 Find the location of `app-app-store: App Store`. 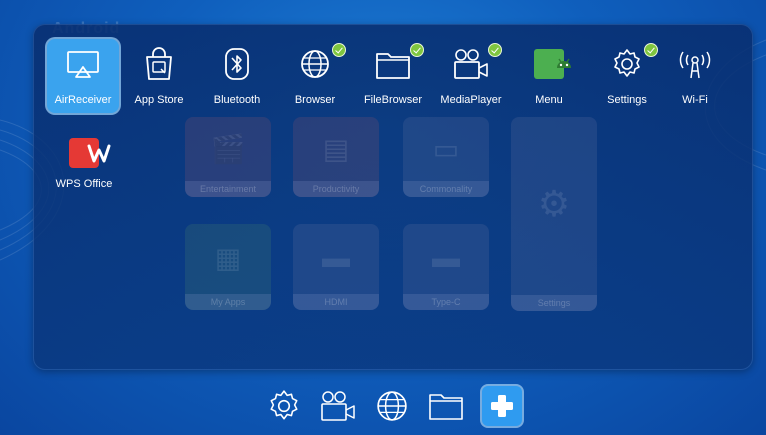

app-app-store: App Store is located at coordinates (159, 76).